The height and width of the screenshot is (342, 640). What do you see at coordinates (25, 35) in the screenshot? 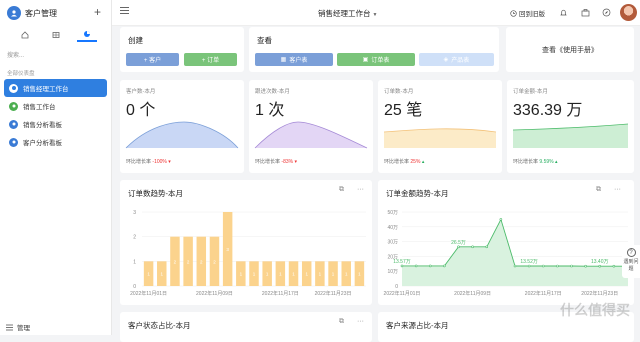
I see `home-tab-icon` at bounding box center [25, 35].